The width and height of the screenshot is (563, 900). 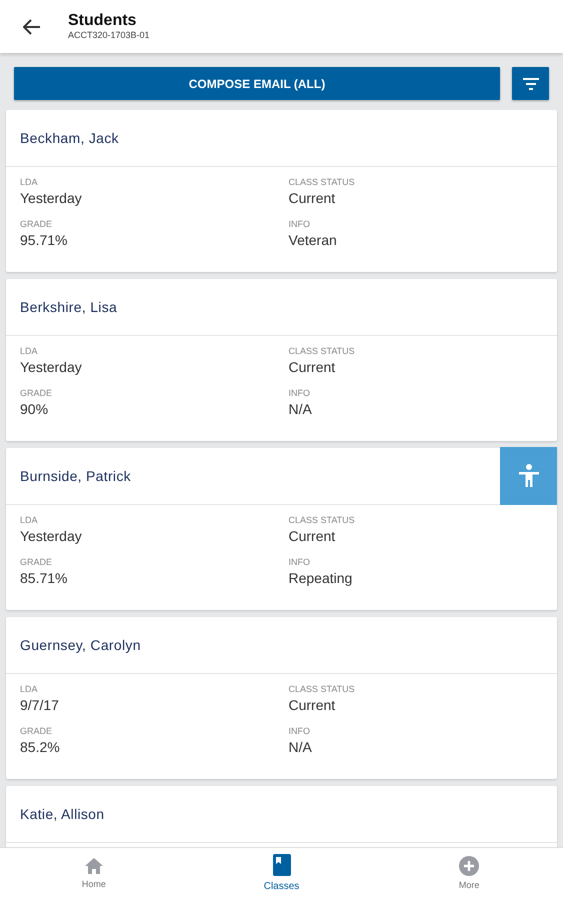 What do you see at coordinates (62, 814) in the screenshot?
I see `student-name: Katie, Allison` at bounding box center [62, 814].